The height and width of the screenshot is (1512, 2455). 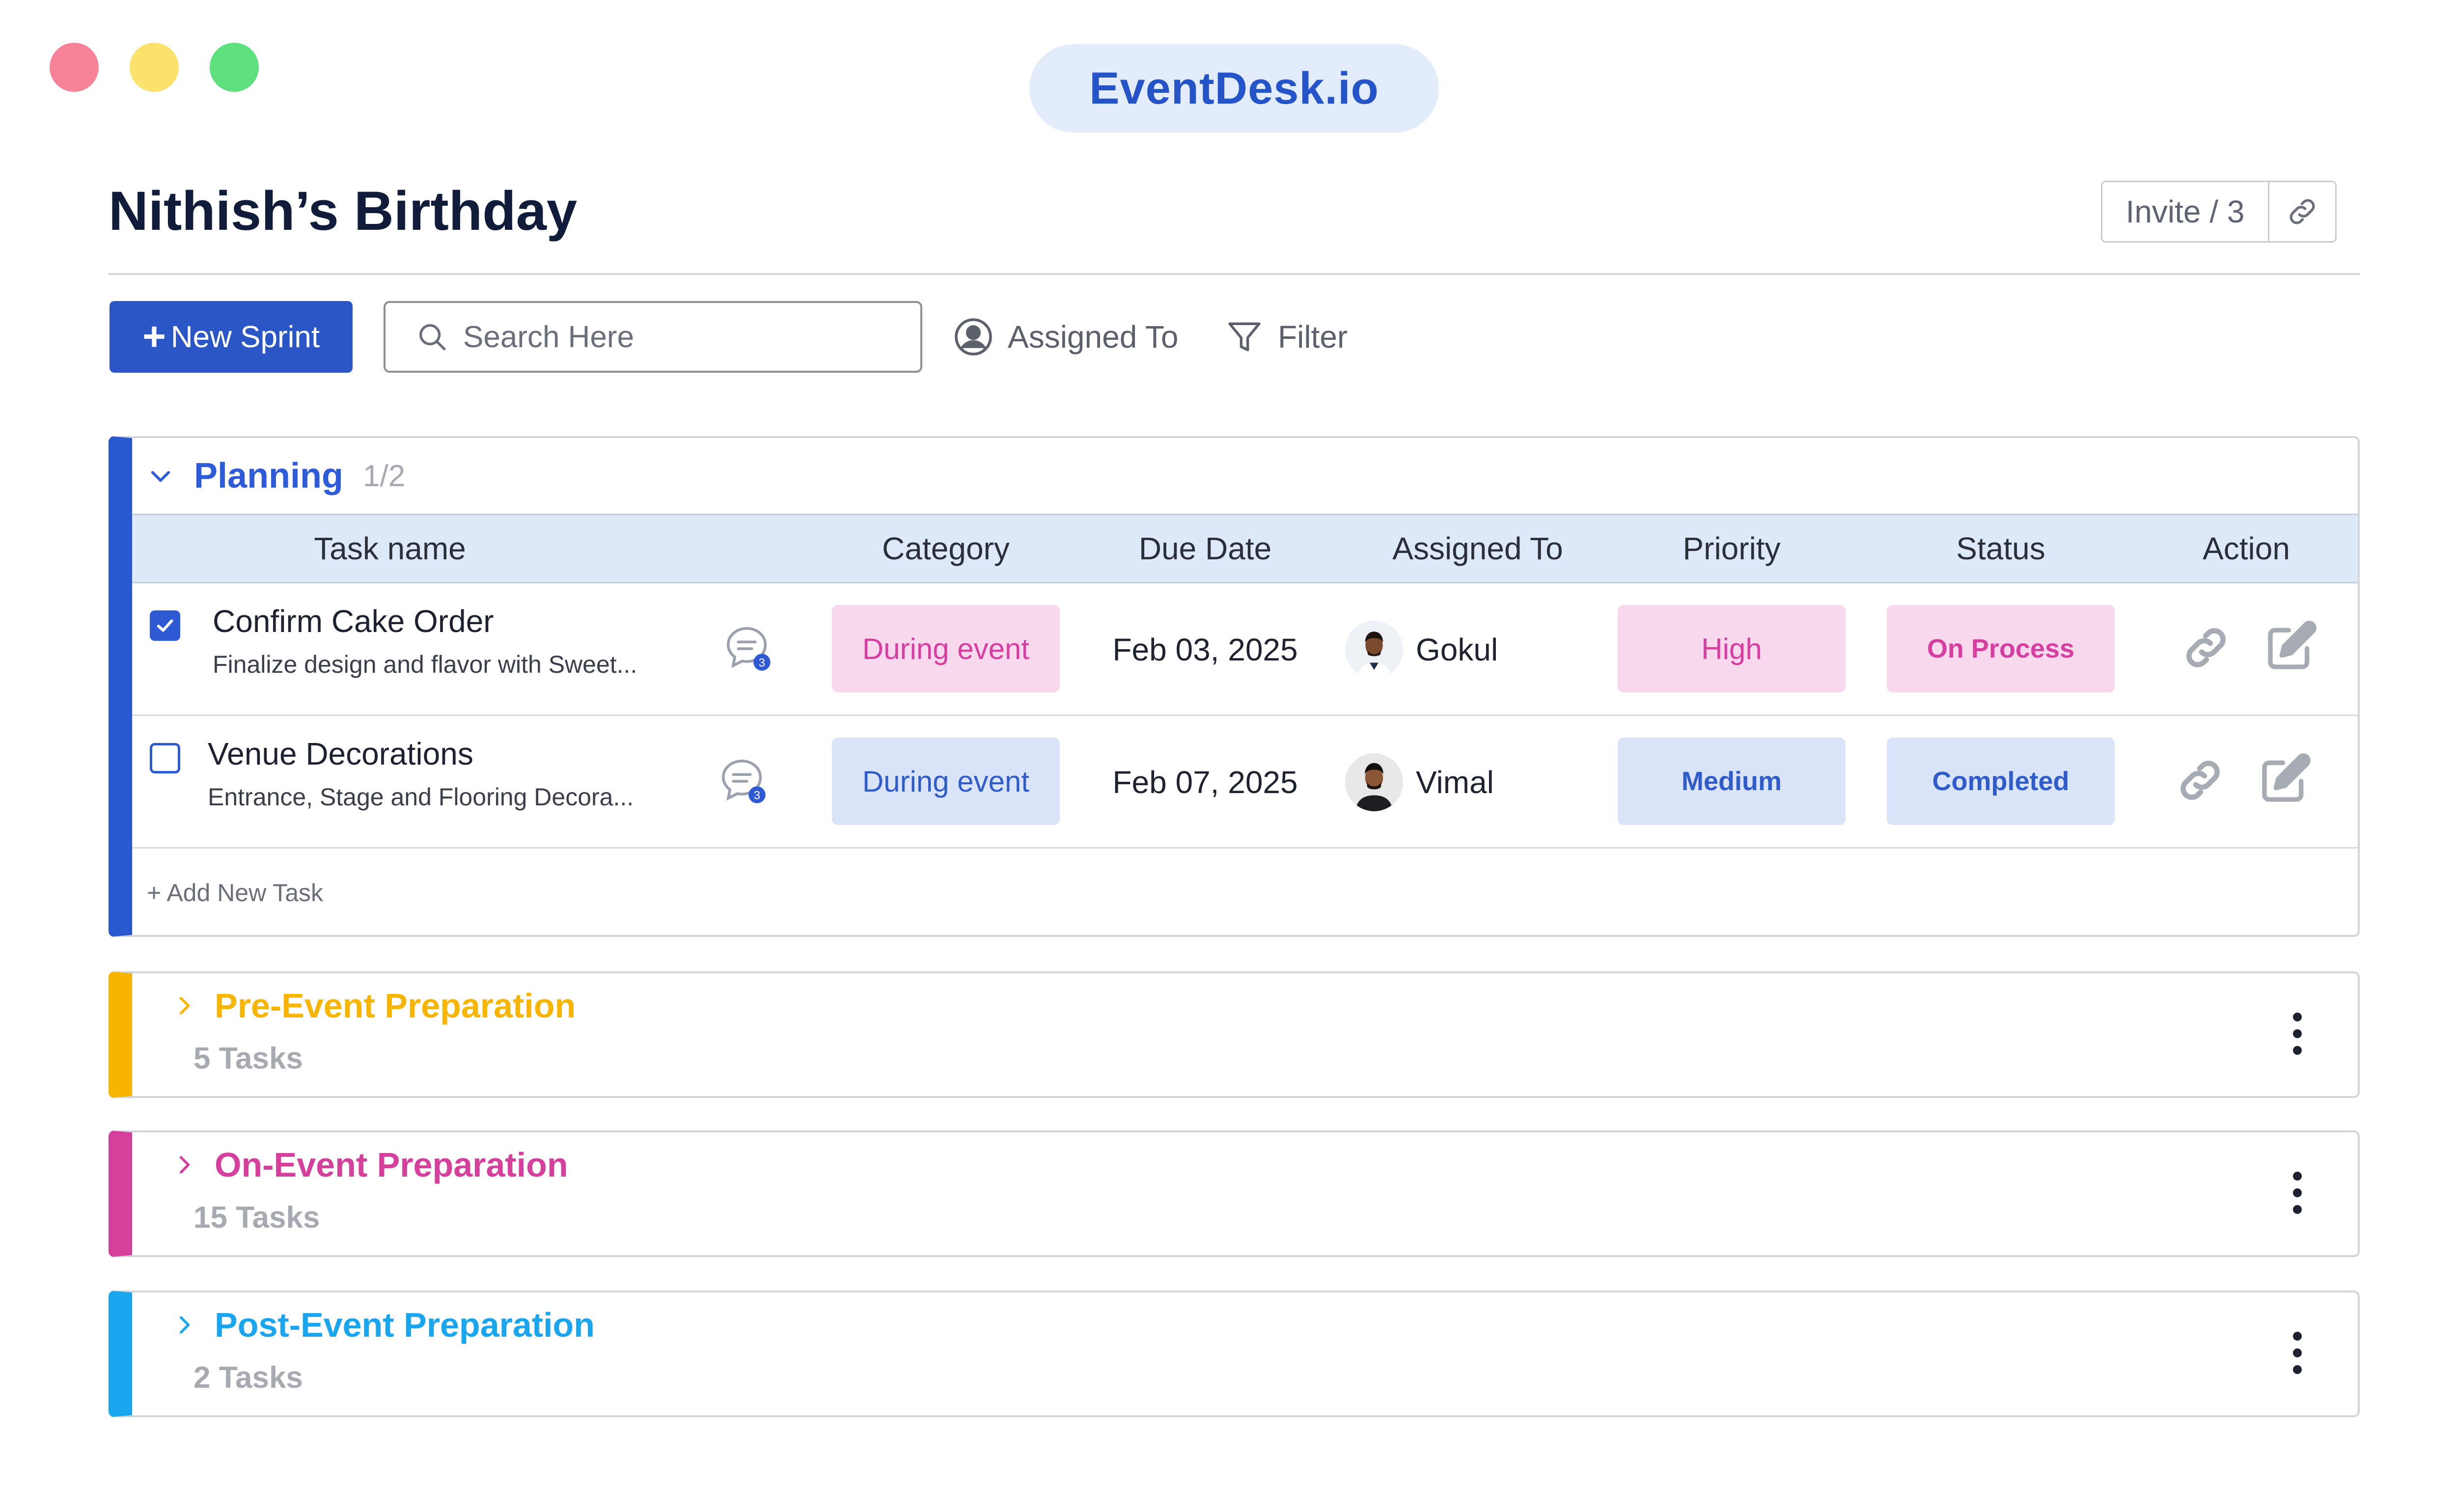 I want to click on on-event-group: On-Event Preparation 15 Tasks, so click(x=1235, y=1193).